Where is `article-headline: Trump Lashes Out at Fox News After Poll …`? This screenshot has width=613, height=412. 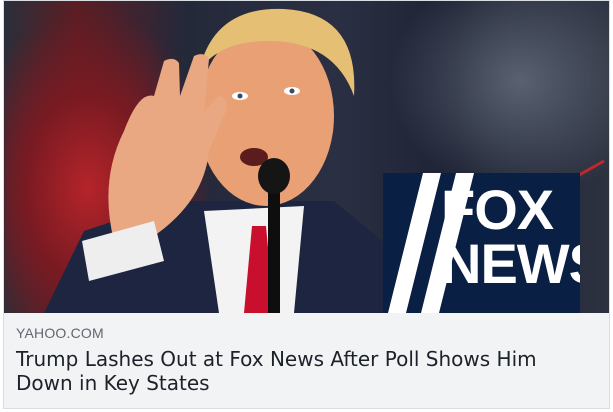 article-headline: Trump Lashes Out at Fox News After Poll … is located at coordinates (306, 371).